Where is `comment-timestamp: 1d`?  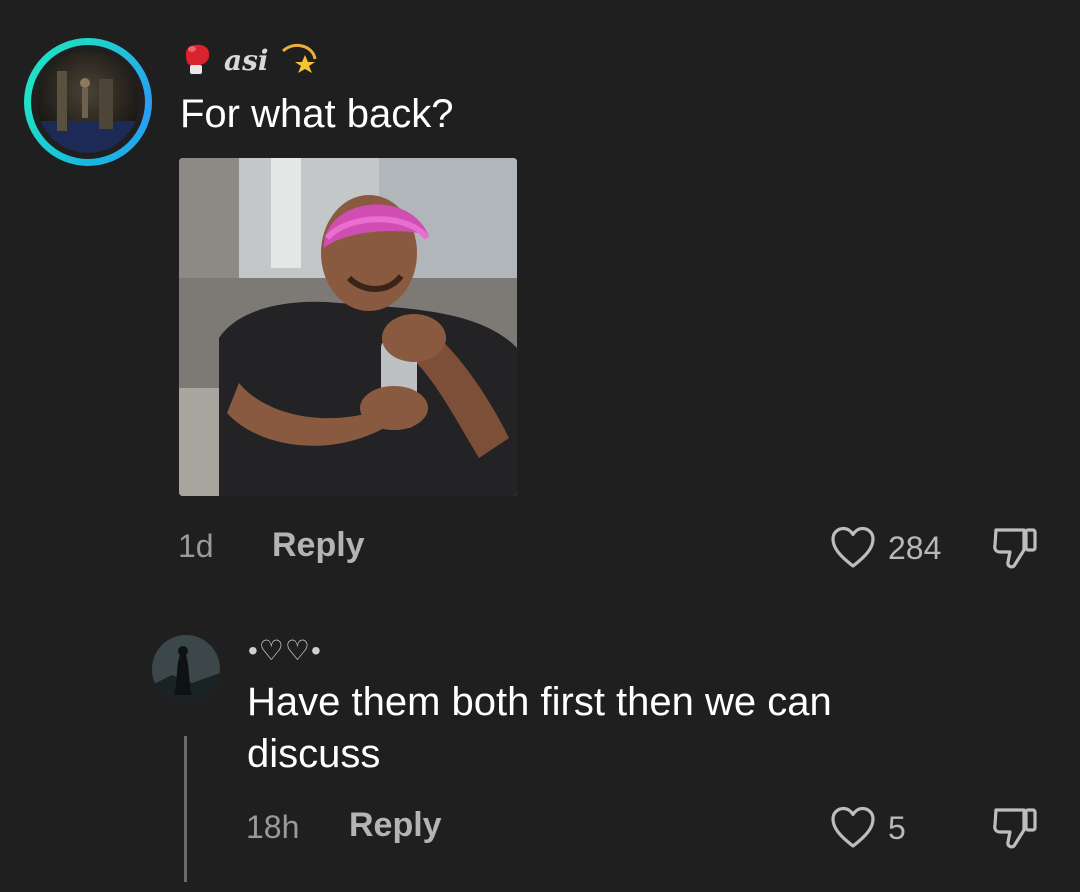 comment-timestamp: 1d is located at coordinates (196, 546).